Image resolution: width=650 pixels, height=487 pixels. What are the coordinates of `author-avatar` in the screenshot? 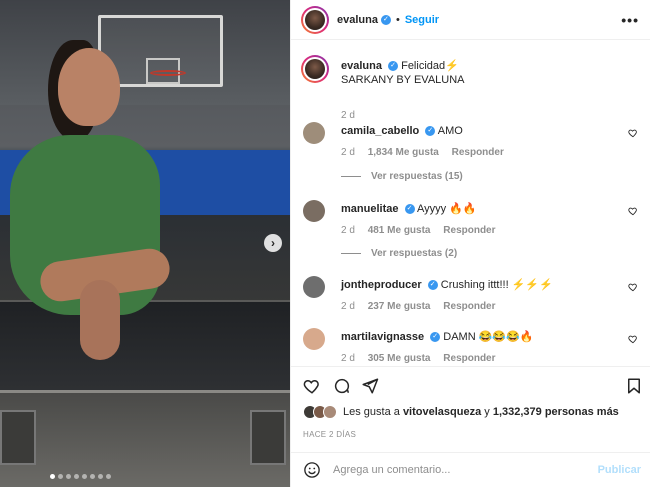 It's located at (315, 19).